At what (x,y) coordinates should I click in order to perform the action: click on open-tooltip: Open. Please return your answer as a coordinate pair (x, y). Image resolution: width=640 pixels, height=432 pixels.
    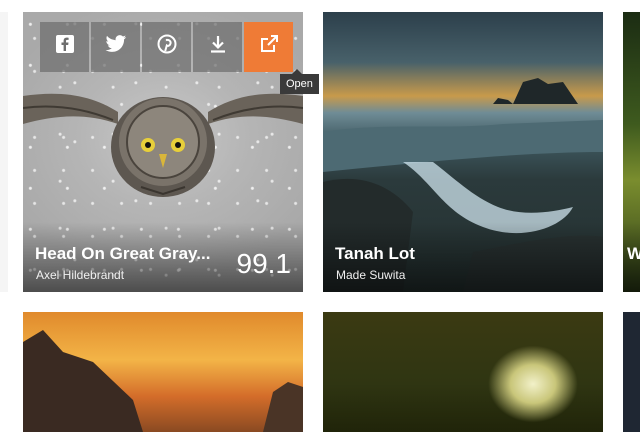
    Looking at the image, I should click on (299, 81).